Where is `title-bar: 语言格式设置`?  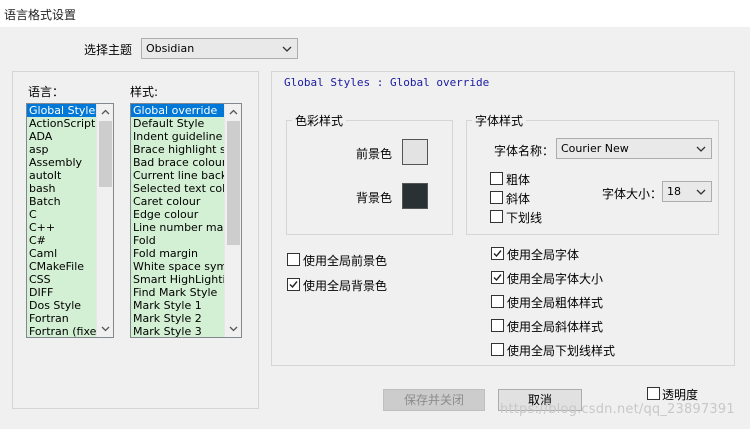 title-bar: 语言格式设置 is located at coordinates (375, 14).